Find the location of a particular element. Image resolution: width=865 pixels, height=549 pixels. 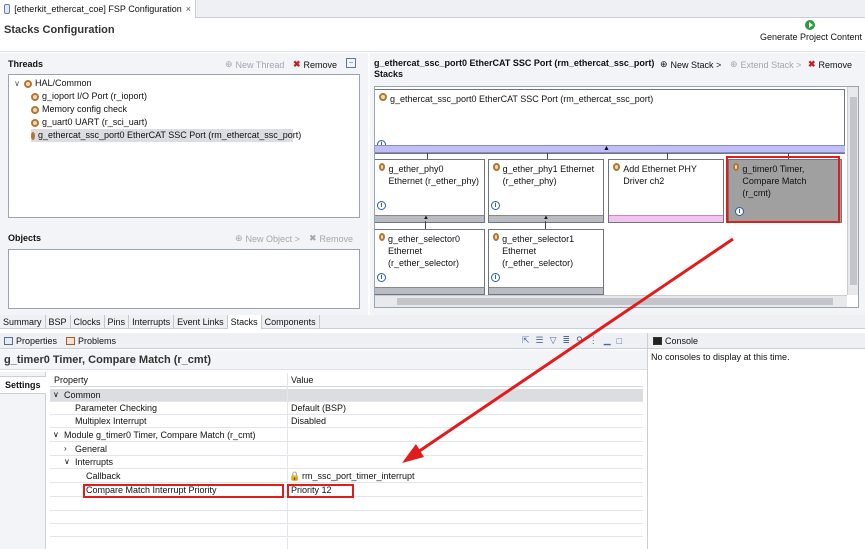

arrow-head is located at coordinates (413, 453).